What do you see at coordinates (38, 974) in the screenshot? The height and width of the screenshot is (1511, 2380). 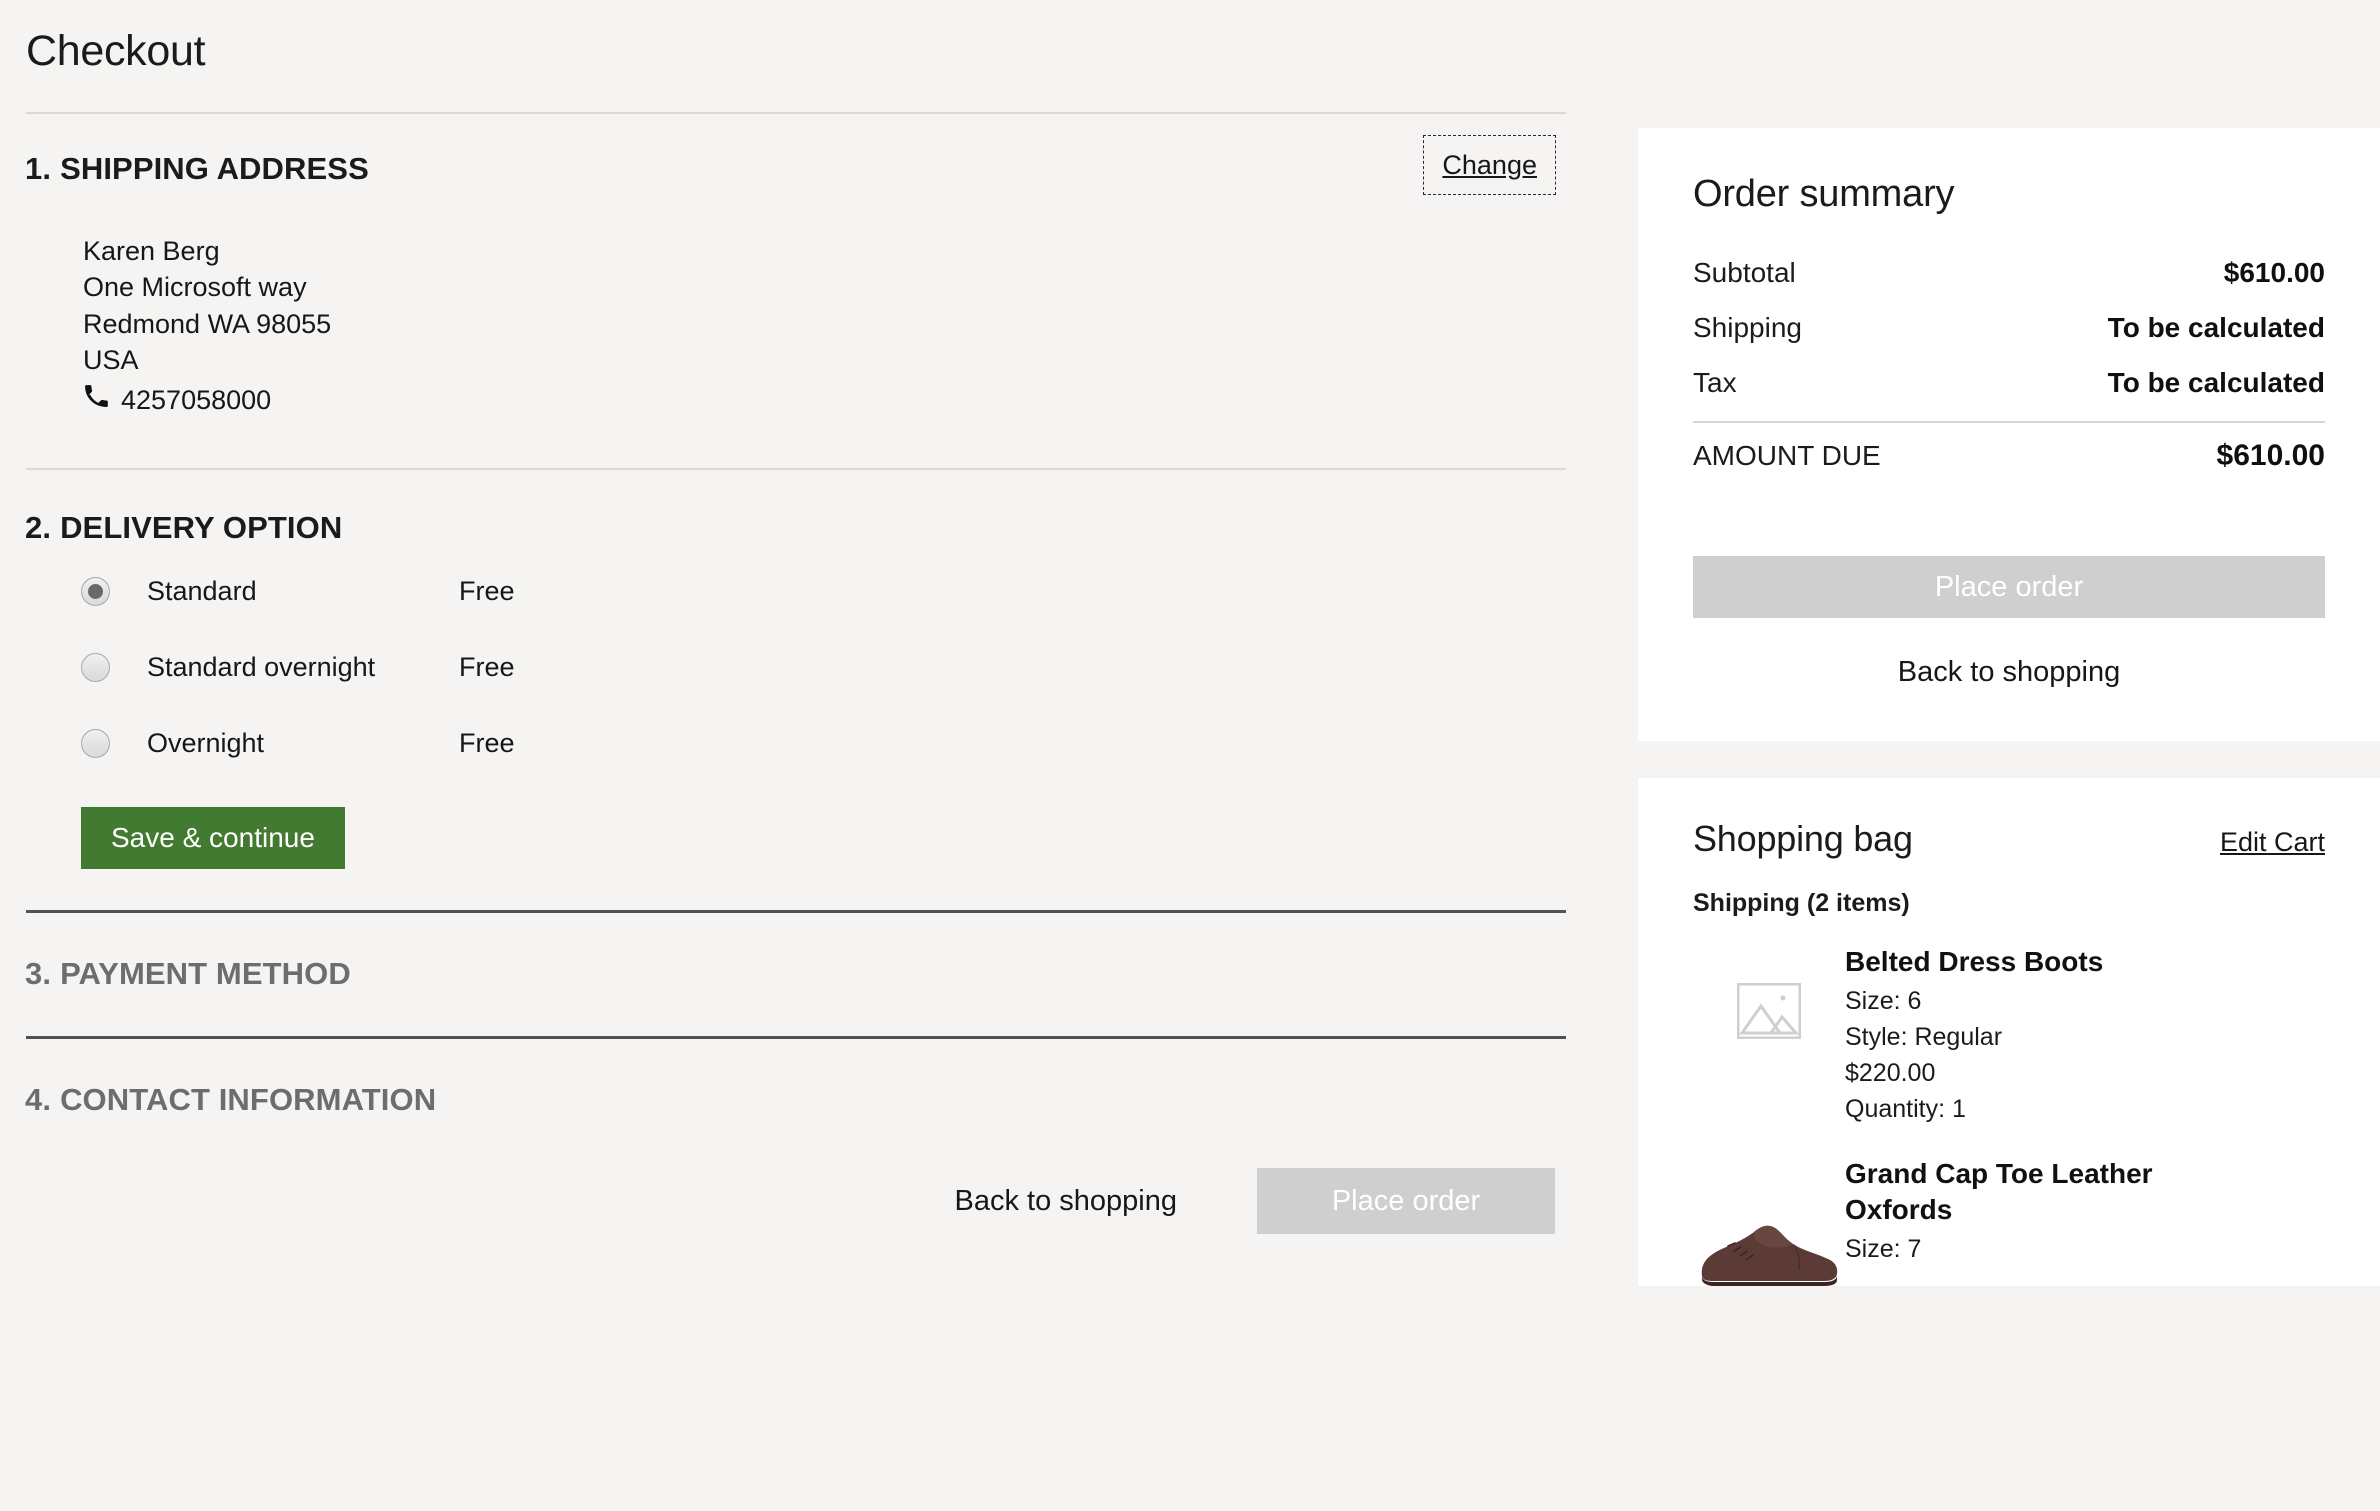 I see `payment-step-number: 3.` at bounding box center [38, 974].